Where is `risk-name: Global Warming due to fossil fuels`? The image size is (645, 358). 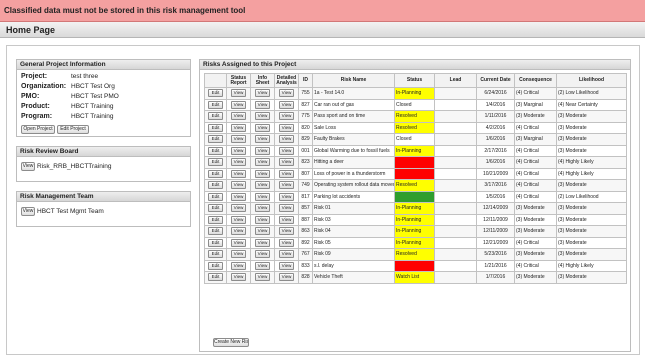
risk-name: Global Warming due to fossil fuels is located at coordinates (353, 150).